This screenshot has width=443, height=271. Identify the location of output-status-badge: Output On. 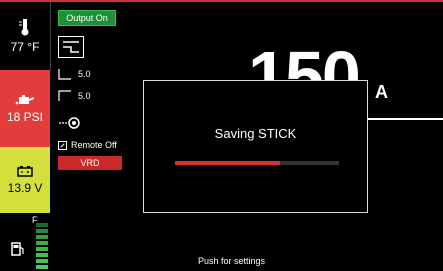
(87, 18).